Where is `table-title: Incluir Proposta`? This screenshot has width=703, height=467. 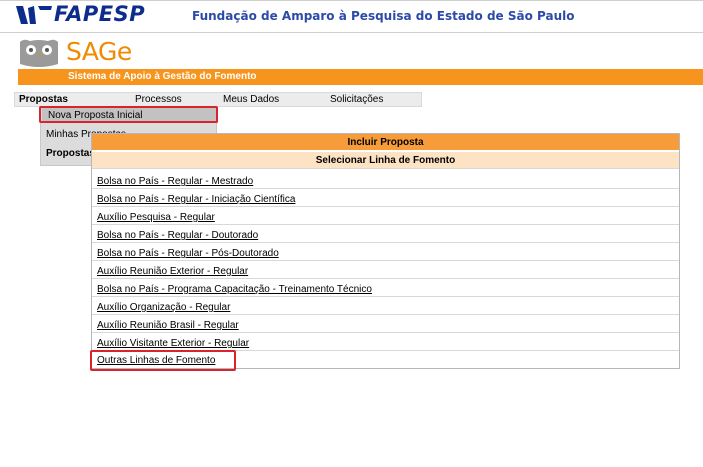 table-title: Incluir Proposta is located at coordinates (385, 142).